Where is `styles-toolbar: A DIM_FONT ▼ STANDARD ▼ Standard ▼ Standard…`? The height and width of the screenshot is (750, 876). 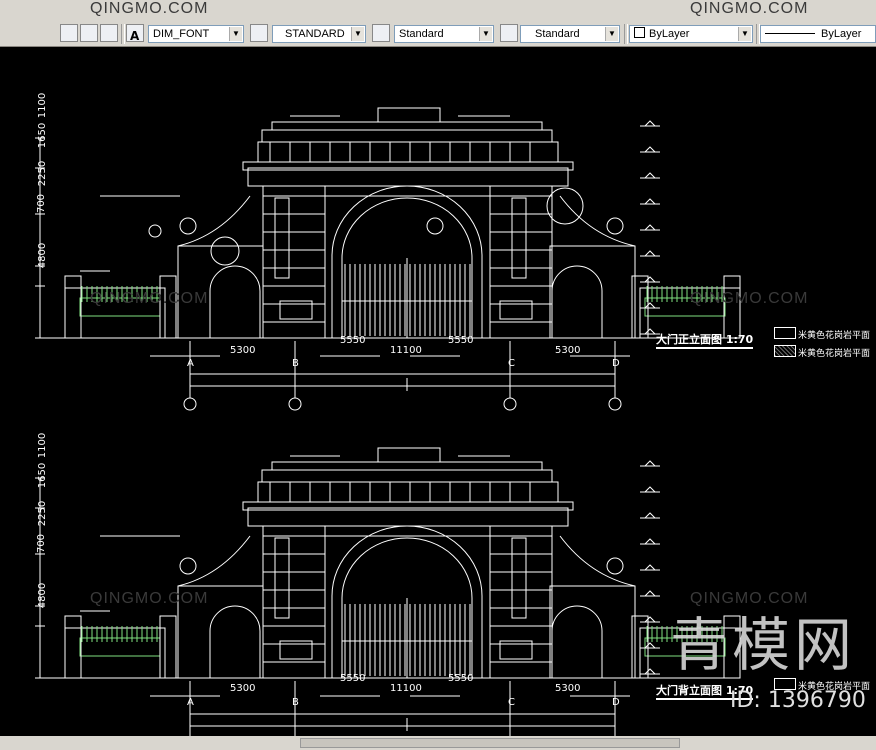 styles-toolbar: A DIM_FONT ▼ STANDARD ▼ Standard ▼ Standard… is located at coordinates (438, 34).